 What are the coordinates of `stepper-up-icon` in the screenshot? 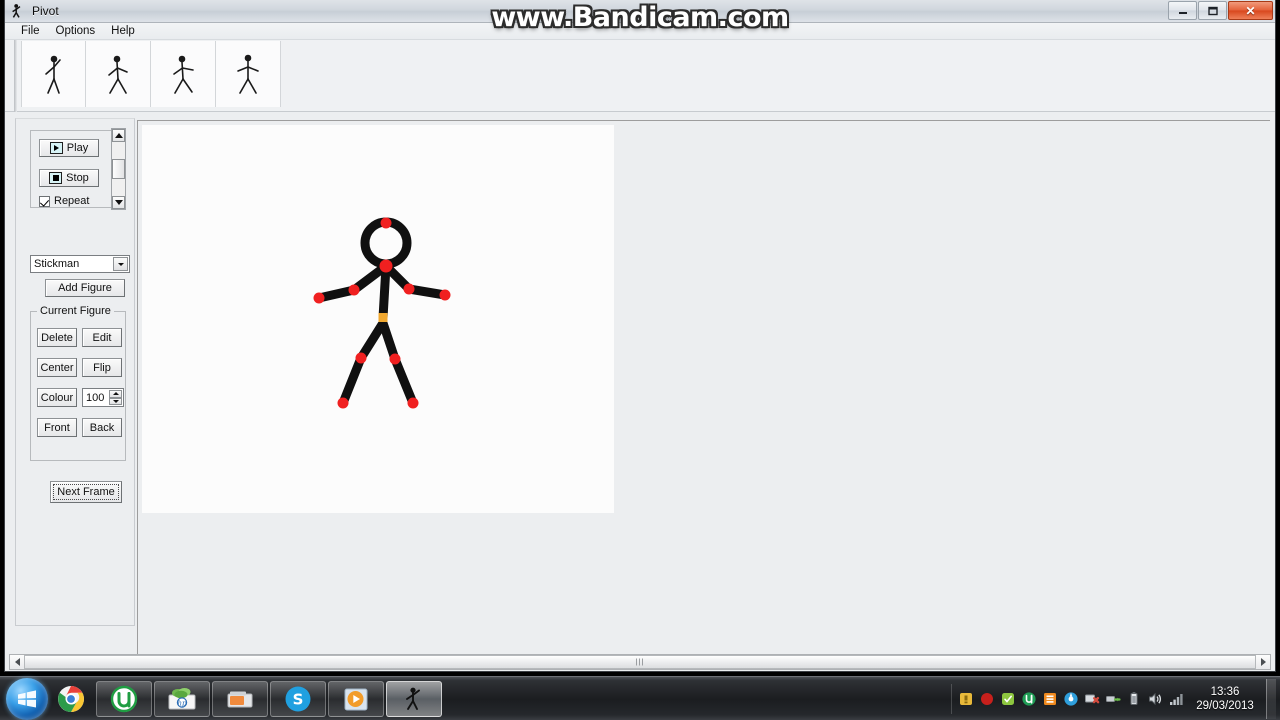 It's located at (115, 394).